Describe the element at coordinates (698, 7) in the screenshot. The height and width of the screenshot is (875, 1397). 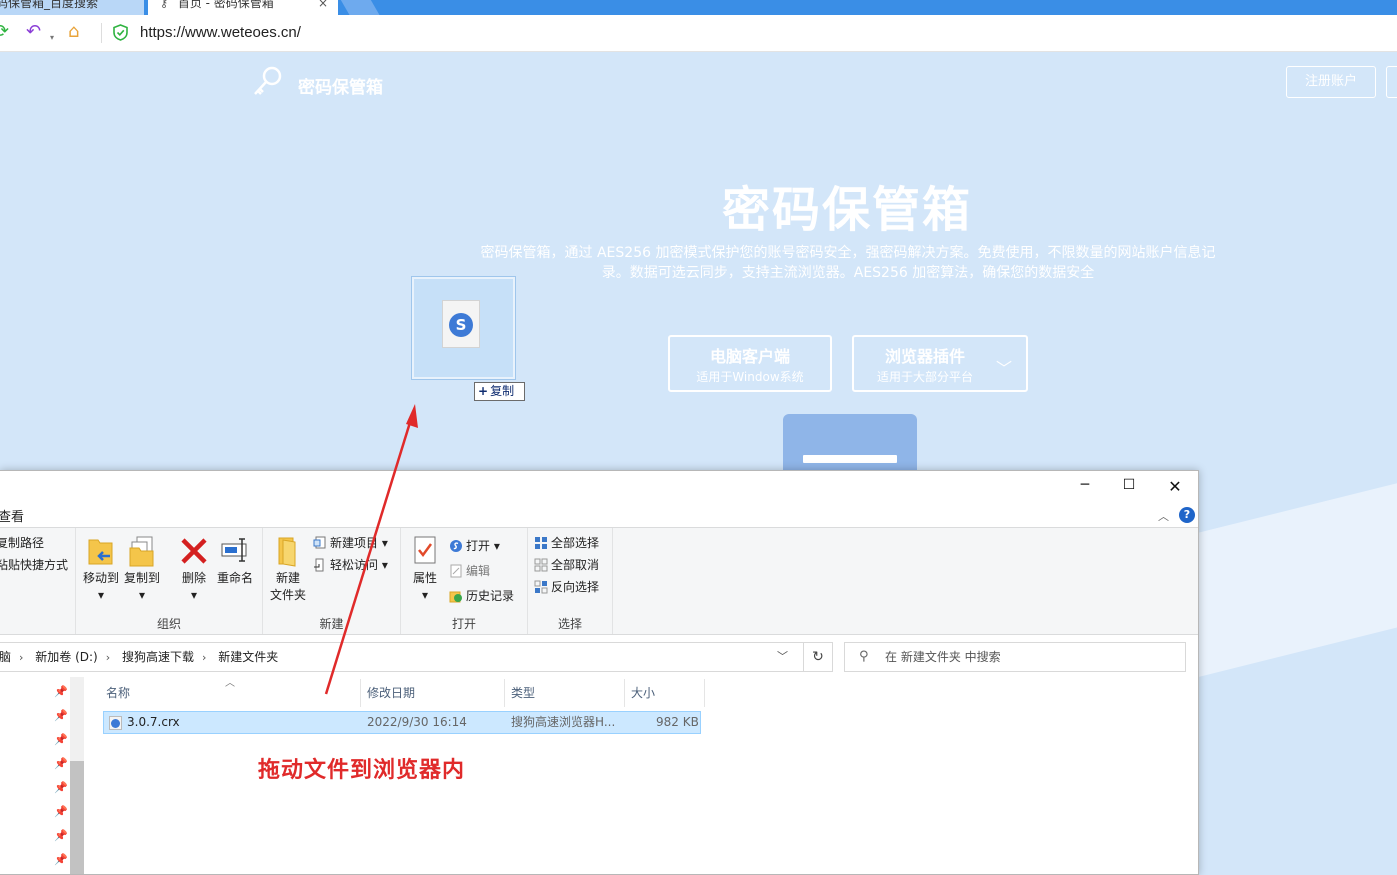
I see `tab-bar: 码保管箱_百度搜索 ⚷ 首页 - 密码保管箱 ×` at that location.